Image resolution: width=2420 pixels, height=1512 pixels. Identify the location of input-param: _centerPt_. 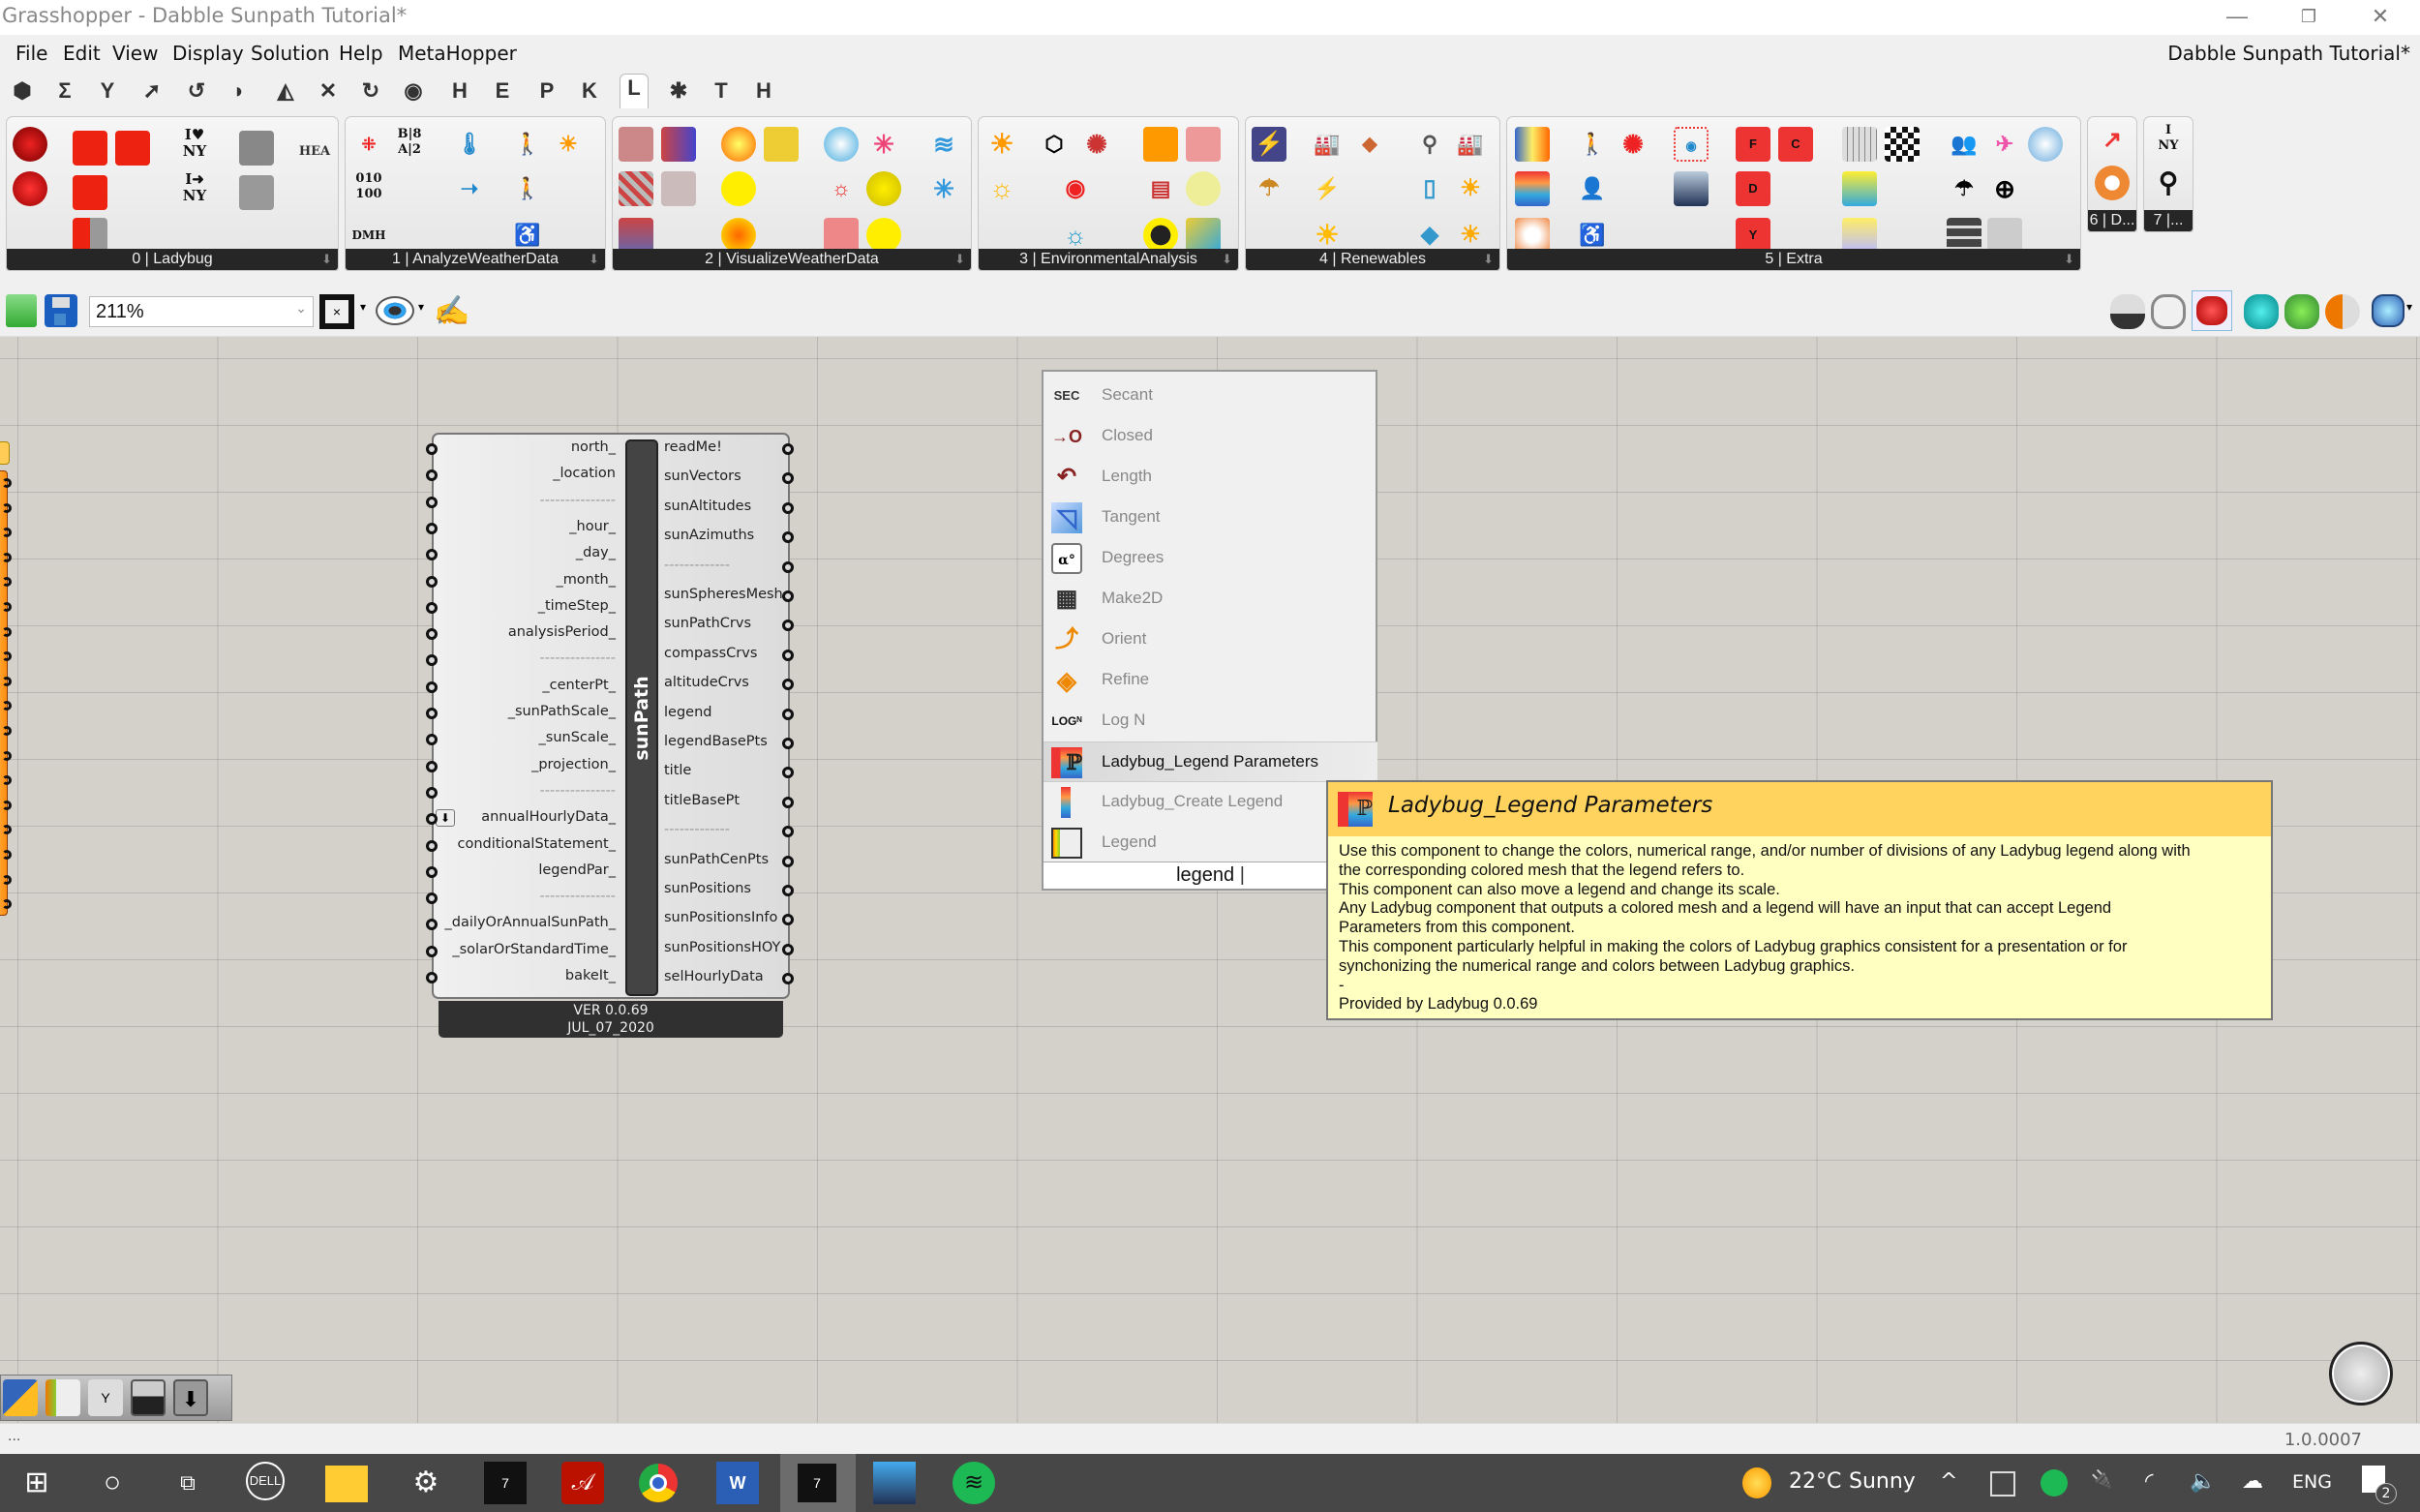
(579, 685).